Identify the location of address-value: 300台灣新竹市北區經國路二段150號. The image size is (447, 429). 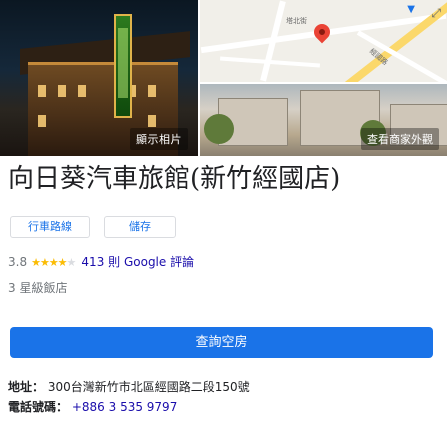
(148, 387).